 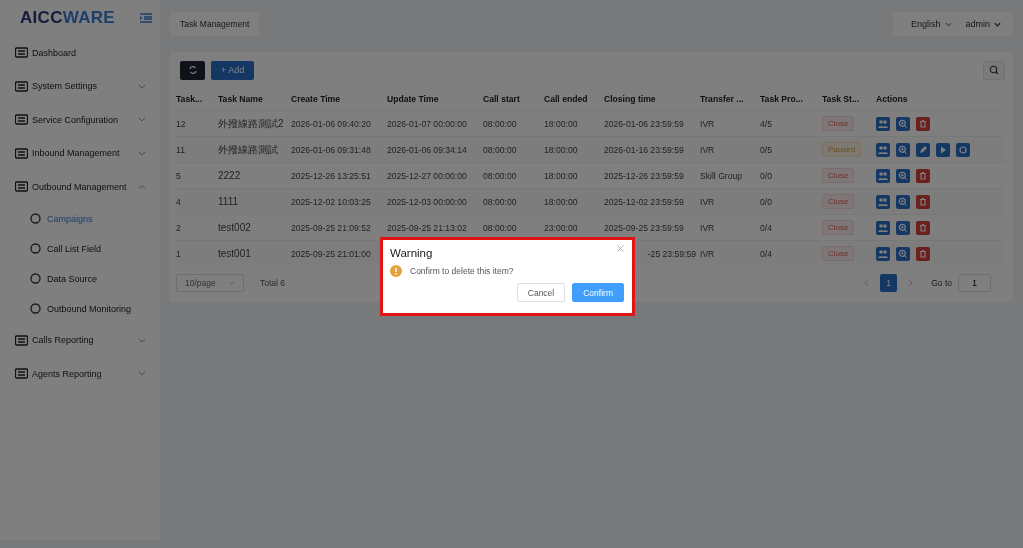 I want to click on table-cell: 2025-12-26 13:25:51, so click(x=331, y=175).